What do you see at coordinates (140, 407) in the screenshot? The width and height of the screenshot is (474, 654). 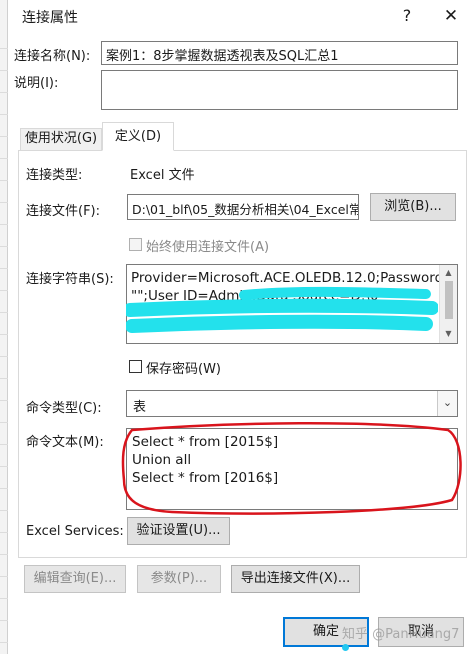 I see `command-type-value: 表` at bounding box center [140, 407].